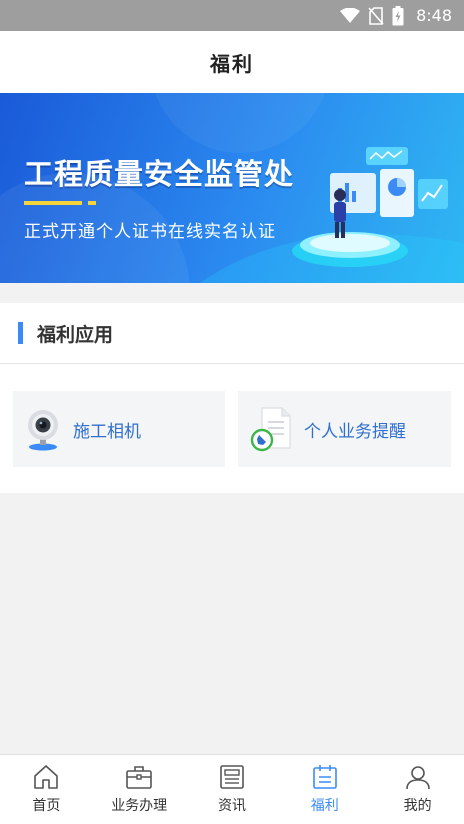  Describe the element at coordinates (92, 203) in the screenshot. I see `banner-accent-dot` at that location.